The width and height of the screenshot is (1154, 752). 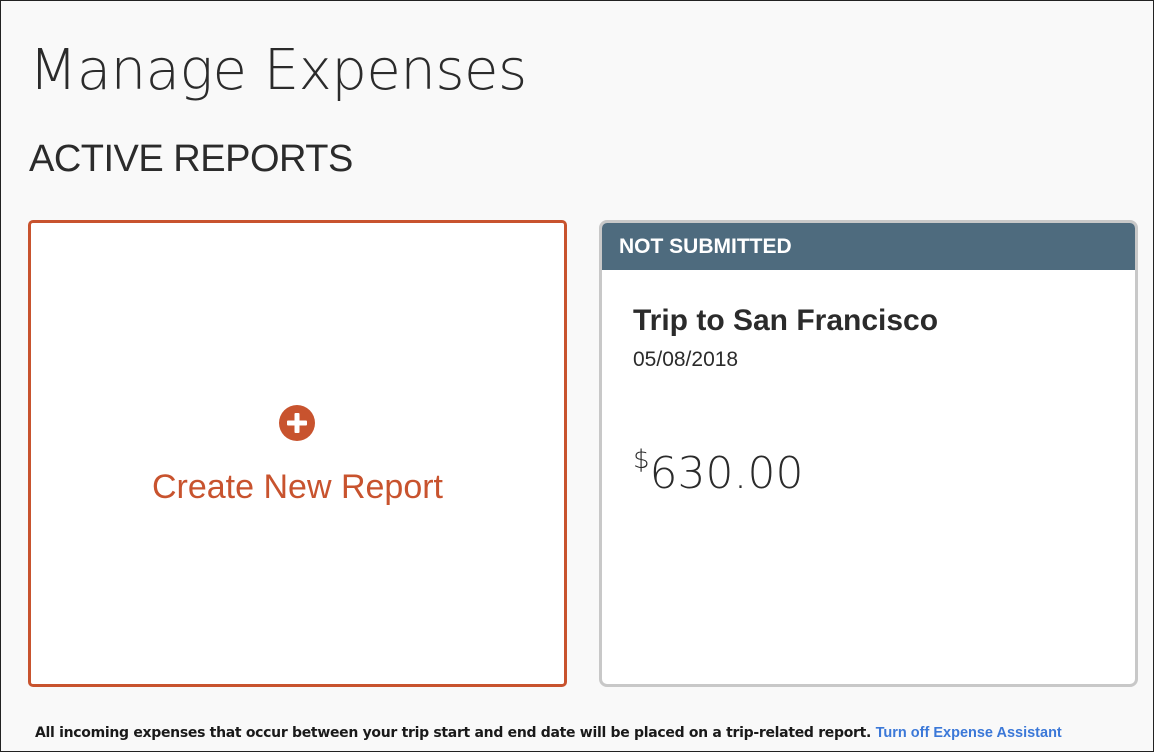 What do you see at coordinates (641, 460) in the screenshot?
I see `currency-symbol: $` at bounding box center [641, 460].